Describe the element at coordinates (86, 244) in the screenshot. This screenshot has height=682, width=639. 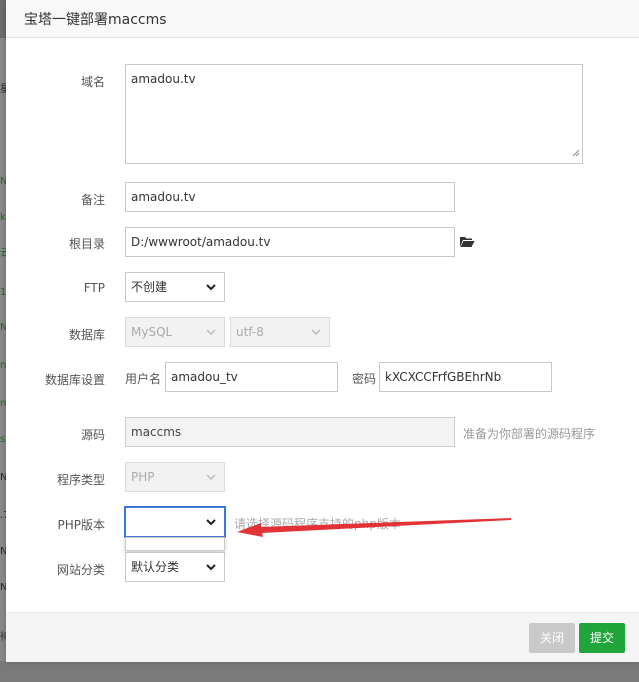
I see `rootdir-label: 根目录` at that location.